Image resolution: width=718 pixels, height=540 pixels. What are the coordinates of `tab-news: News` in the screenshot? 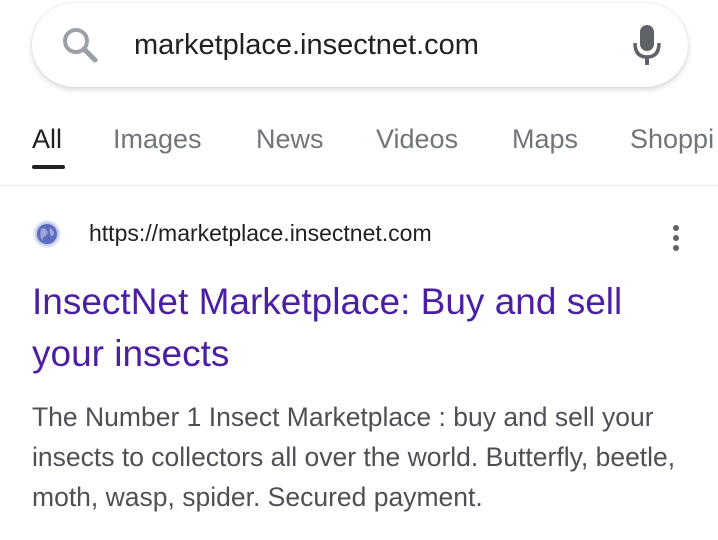 It's located at (290, 139).